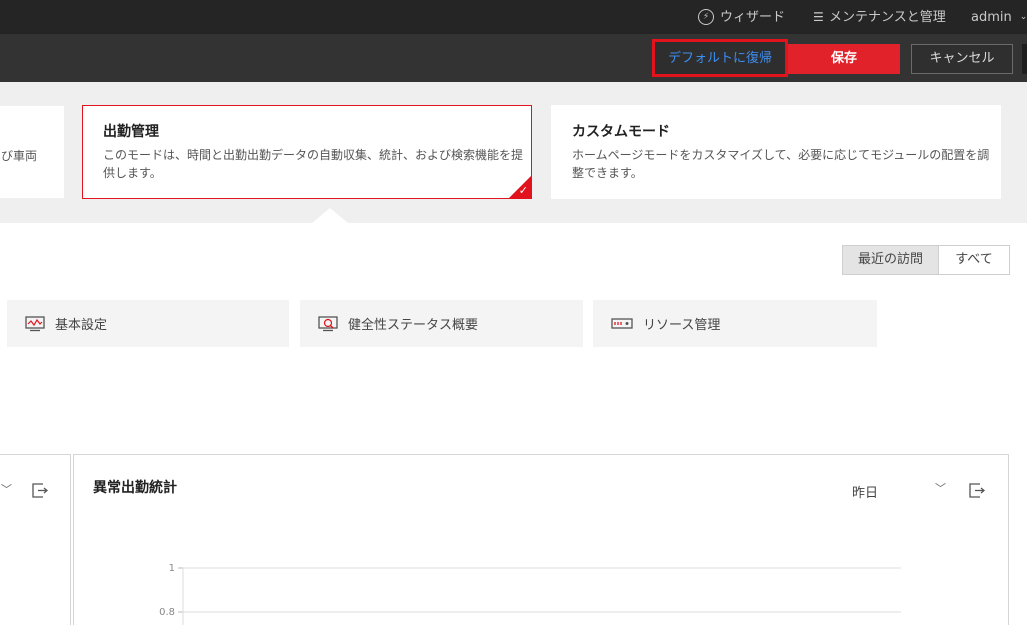  Describe the element at coordinates (148, 323) in the screenshot. I see `shortcut-basic-settings: 基本設定` at that location.